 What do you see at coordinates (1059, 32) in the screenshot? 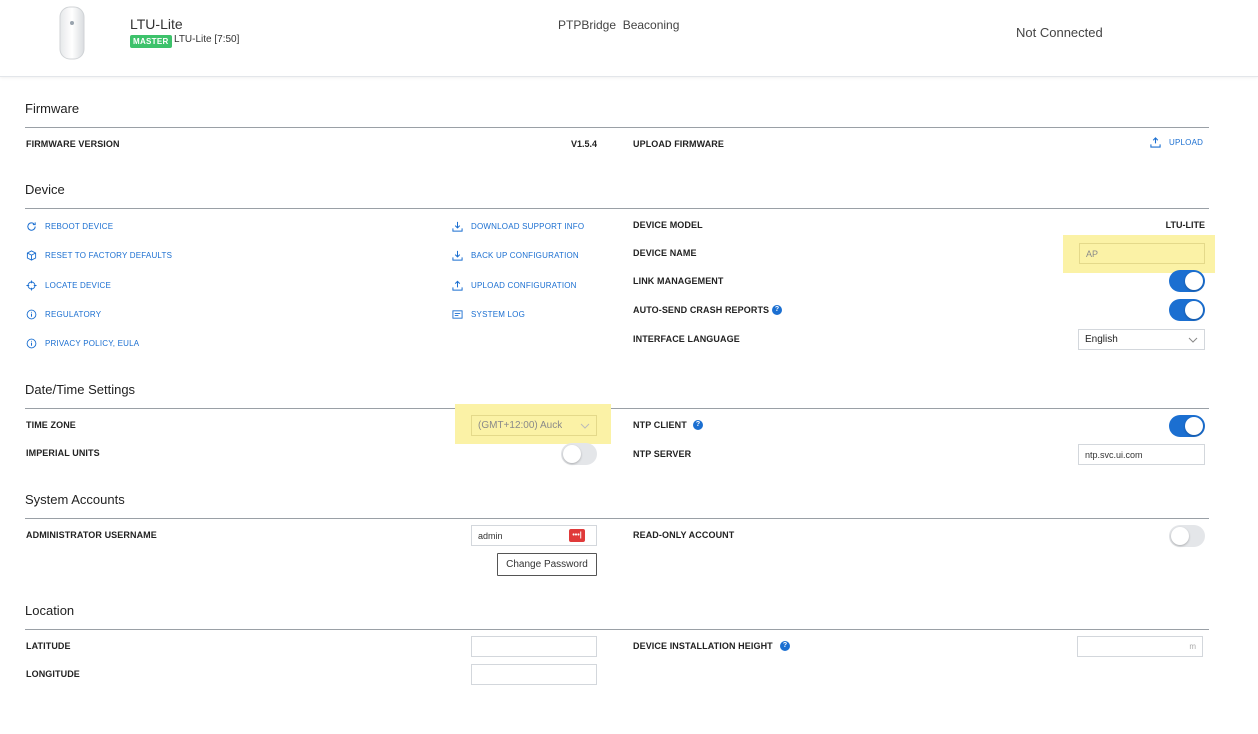
I see `connection-status: Not Connected` at bounding box center [1059, 32].